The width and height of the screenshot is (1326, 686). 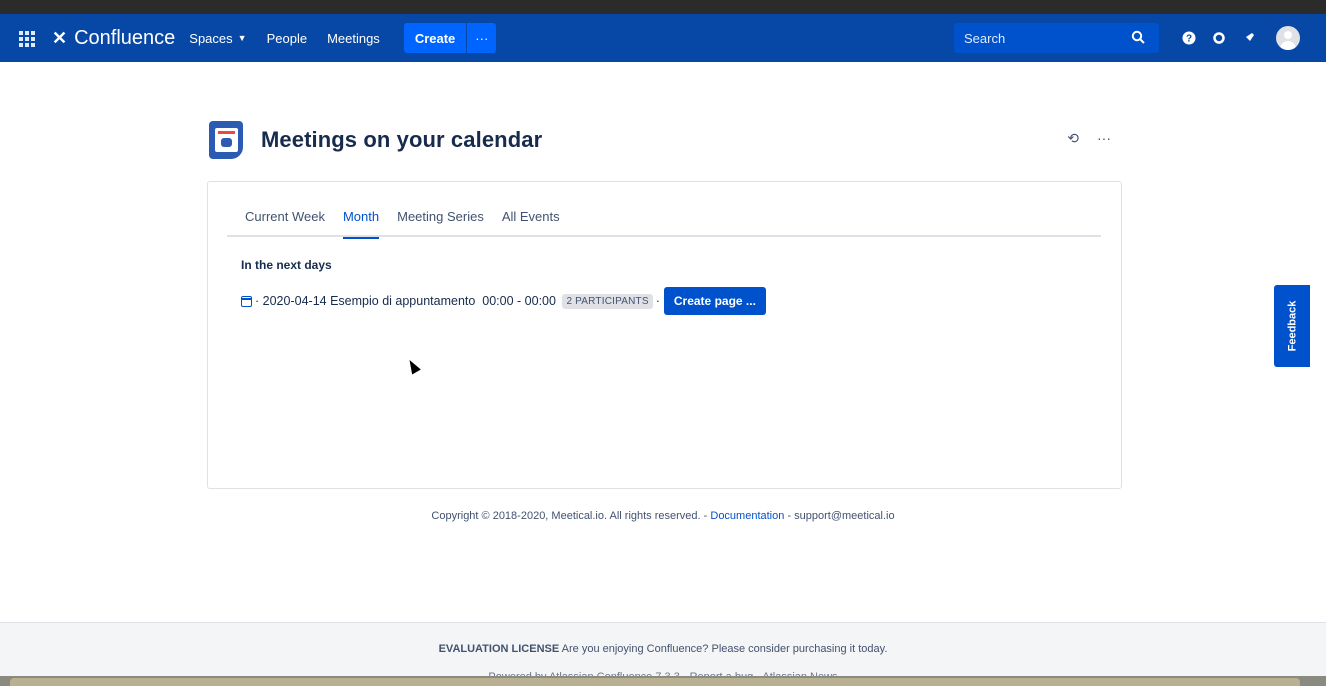 I want to click on event-time: 00:00 - 00:00, so click(x=519, y=301).